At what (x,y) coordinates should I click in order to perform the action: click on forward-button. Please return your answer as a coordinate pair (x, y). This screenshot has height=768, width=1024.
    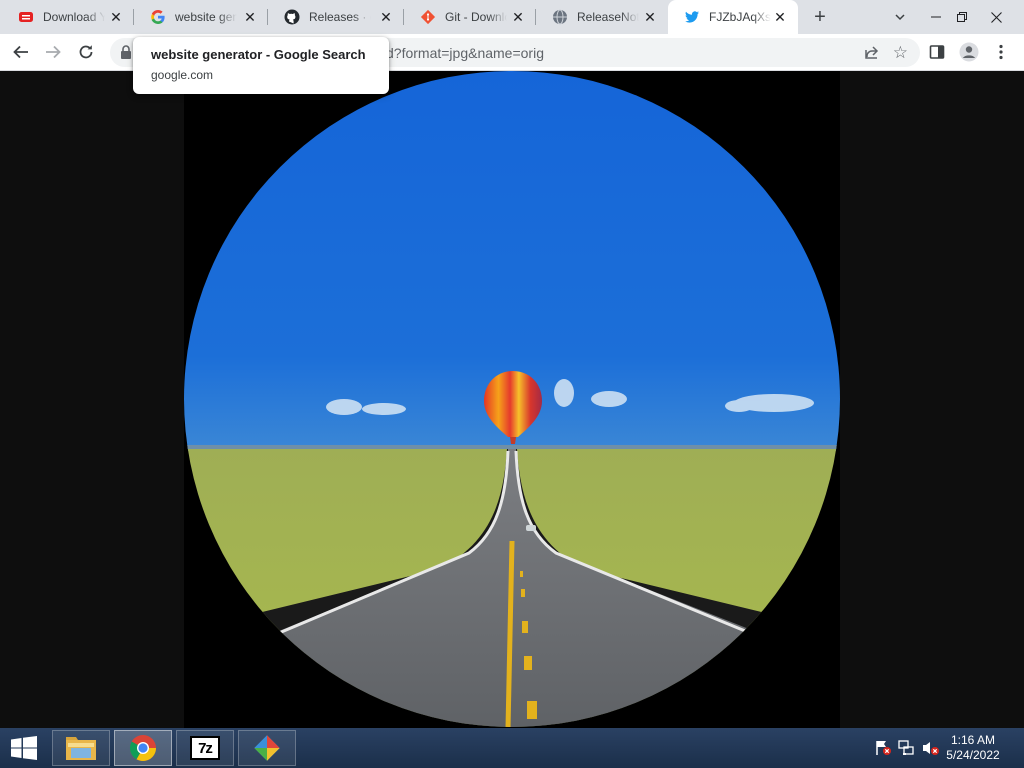
    Looking at the image, I should click on (53, 52).